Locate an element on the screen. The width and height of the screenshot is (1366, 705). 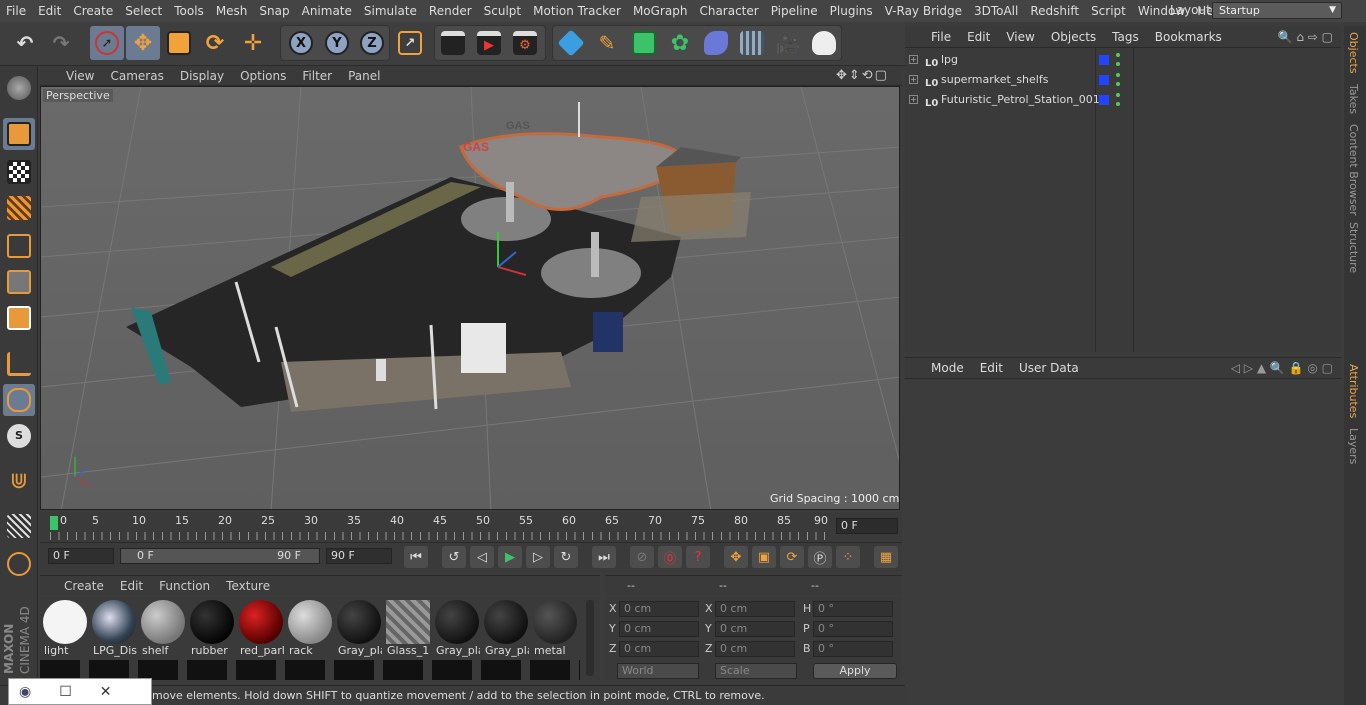
start-frame-field: 0 F is located at coordinates (81, 556).